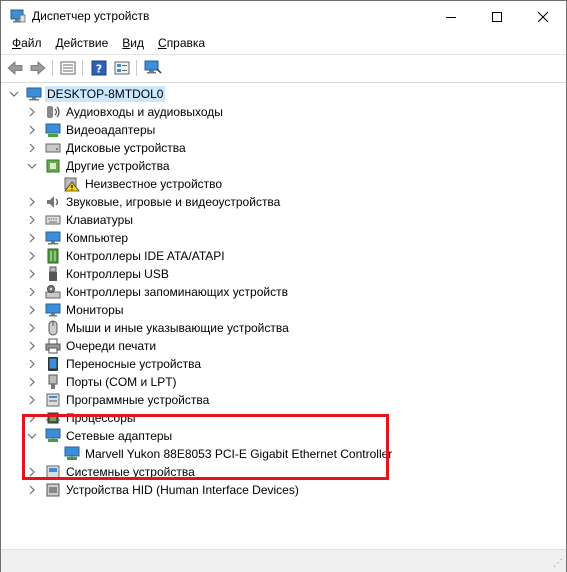 This screenshot has height=572, width=567. I want to click on forward-button, so click(38, 68).